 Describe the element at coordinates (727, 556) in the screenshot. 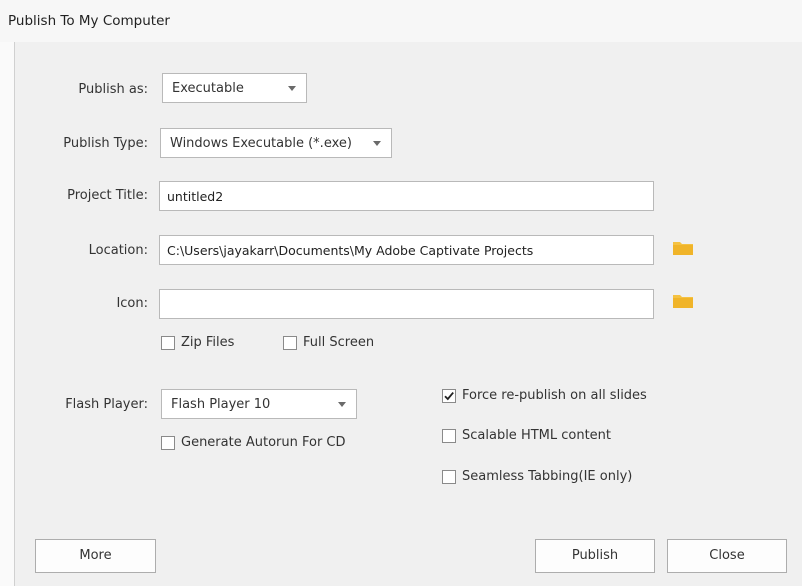

I see `close-button: Close` at that location.